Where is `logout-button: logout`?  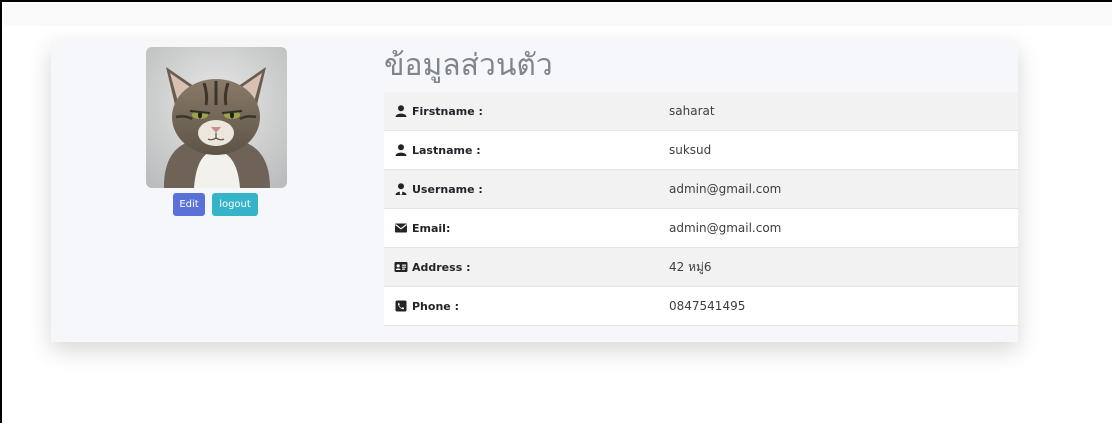
logout-button: logout is located at coordinates (235, 204).